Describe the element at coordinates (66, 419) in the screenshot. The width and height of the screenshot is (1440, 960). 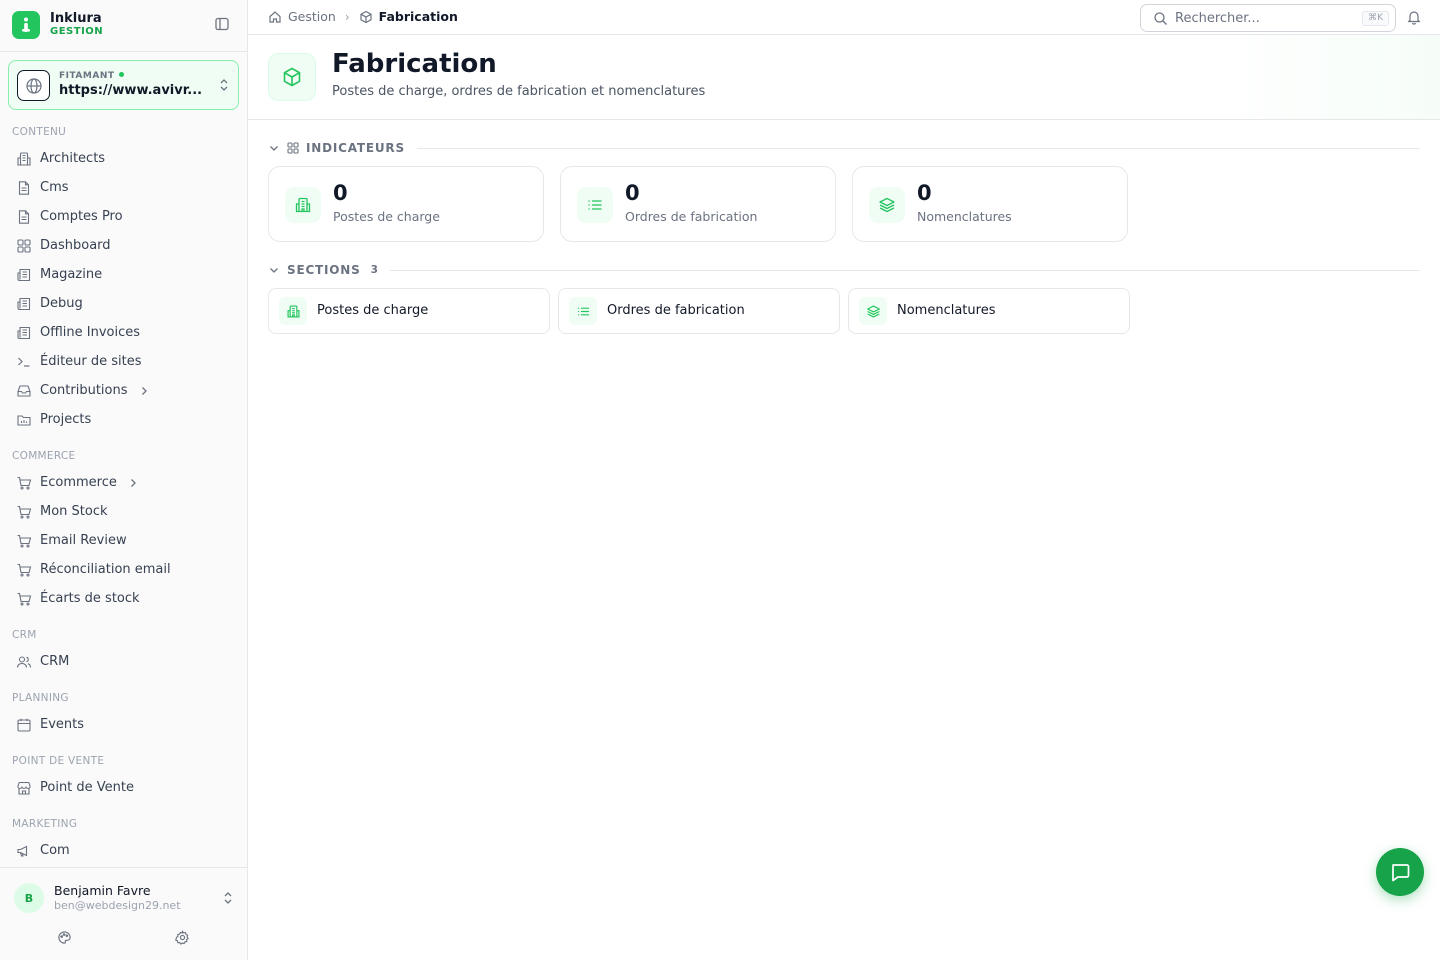
I see `sidebar-item-label: Projects` at that location.